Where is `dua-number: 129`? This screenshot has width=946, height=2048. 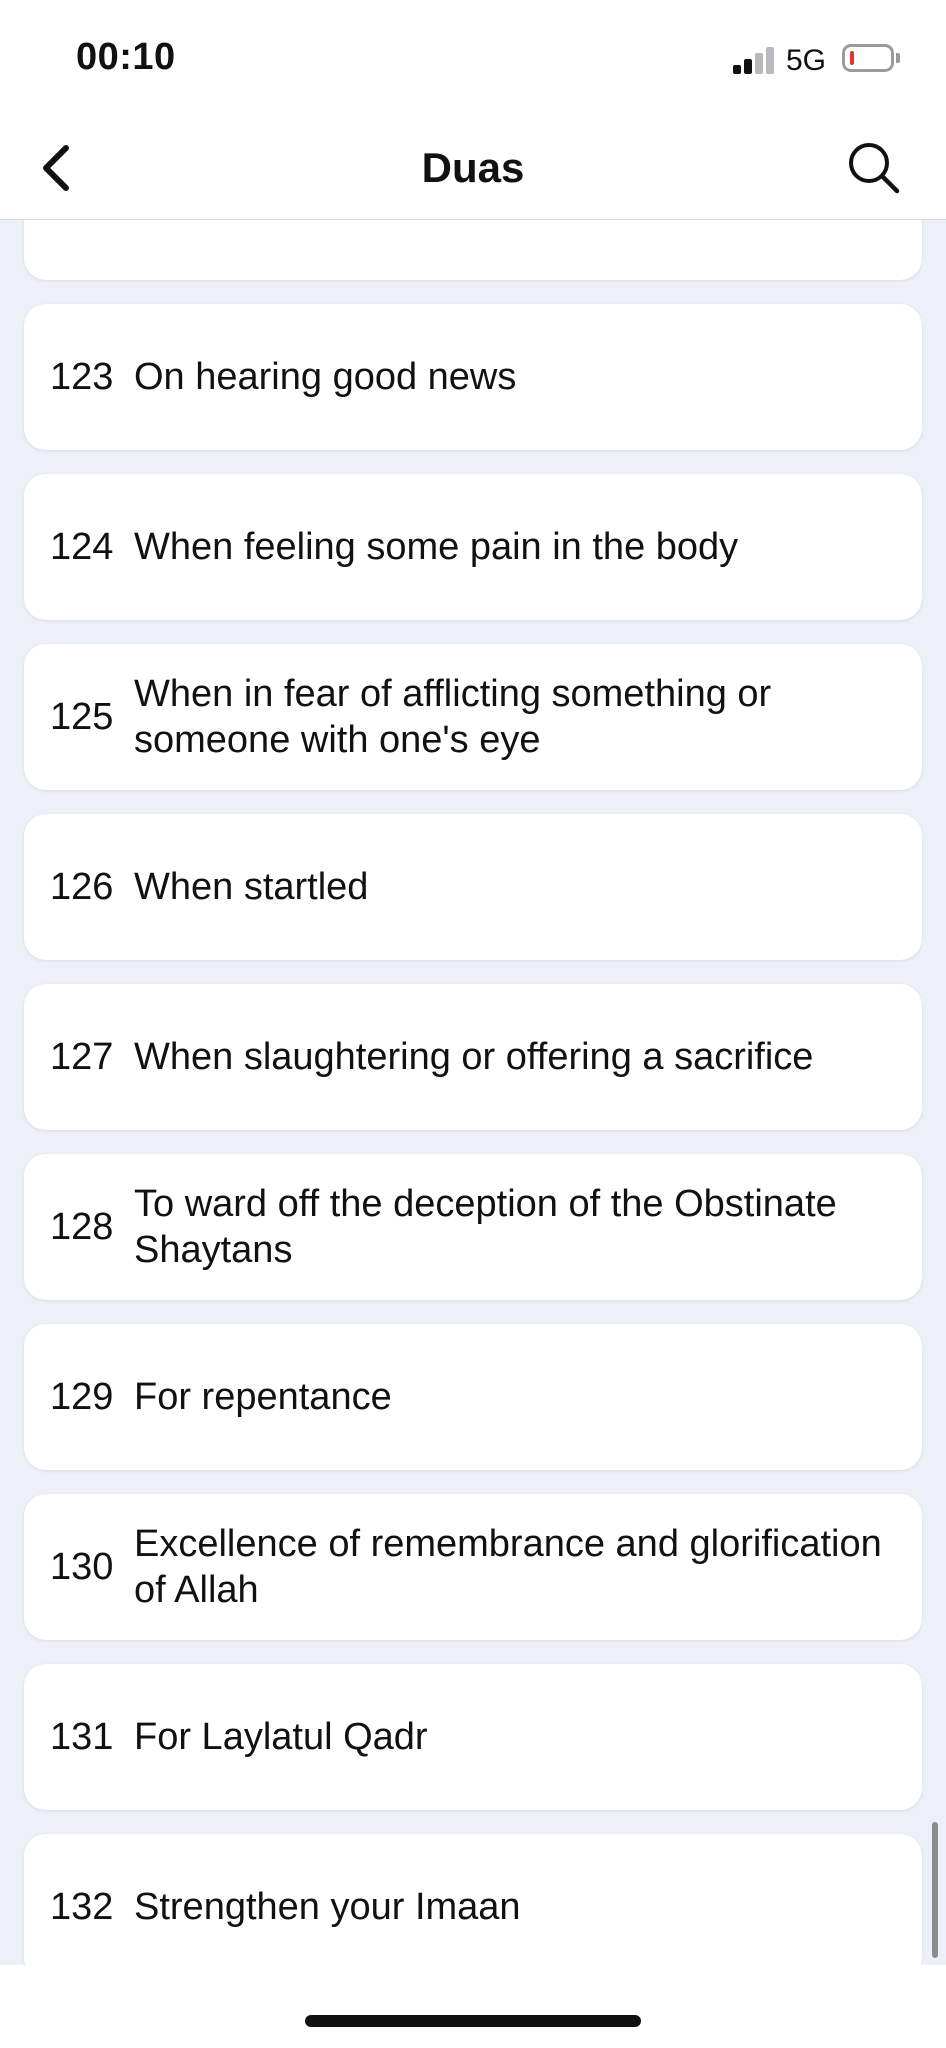 dua-number: 129 is located at coordinates (82, 1396).